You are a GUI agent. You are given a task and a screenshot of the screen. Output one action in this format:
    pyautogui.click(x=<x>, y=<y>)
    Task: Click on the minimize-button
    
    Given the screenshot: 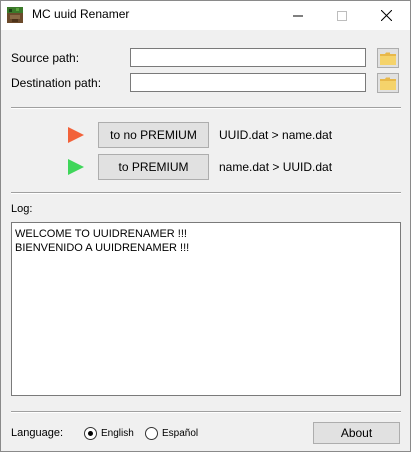 What is the action you would take?
    pyautogui.click(x=297, y=15)
    